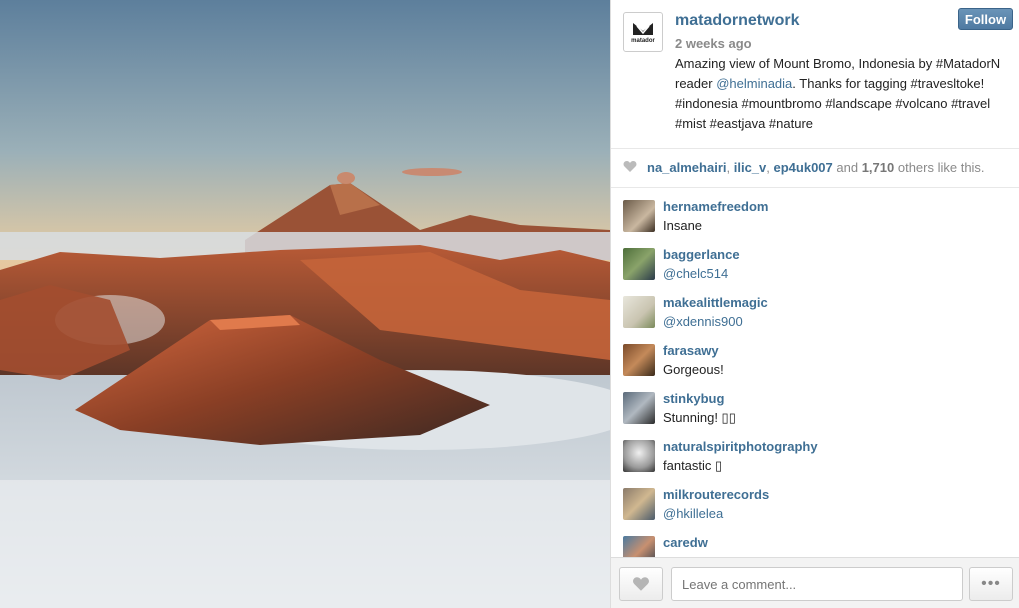 This screenshot has height=608, width=1019. Describe the element at coordinates (685, 542) in the screenshot. I see `comment-username: caredw` at that location.